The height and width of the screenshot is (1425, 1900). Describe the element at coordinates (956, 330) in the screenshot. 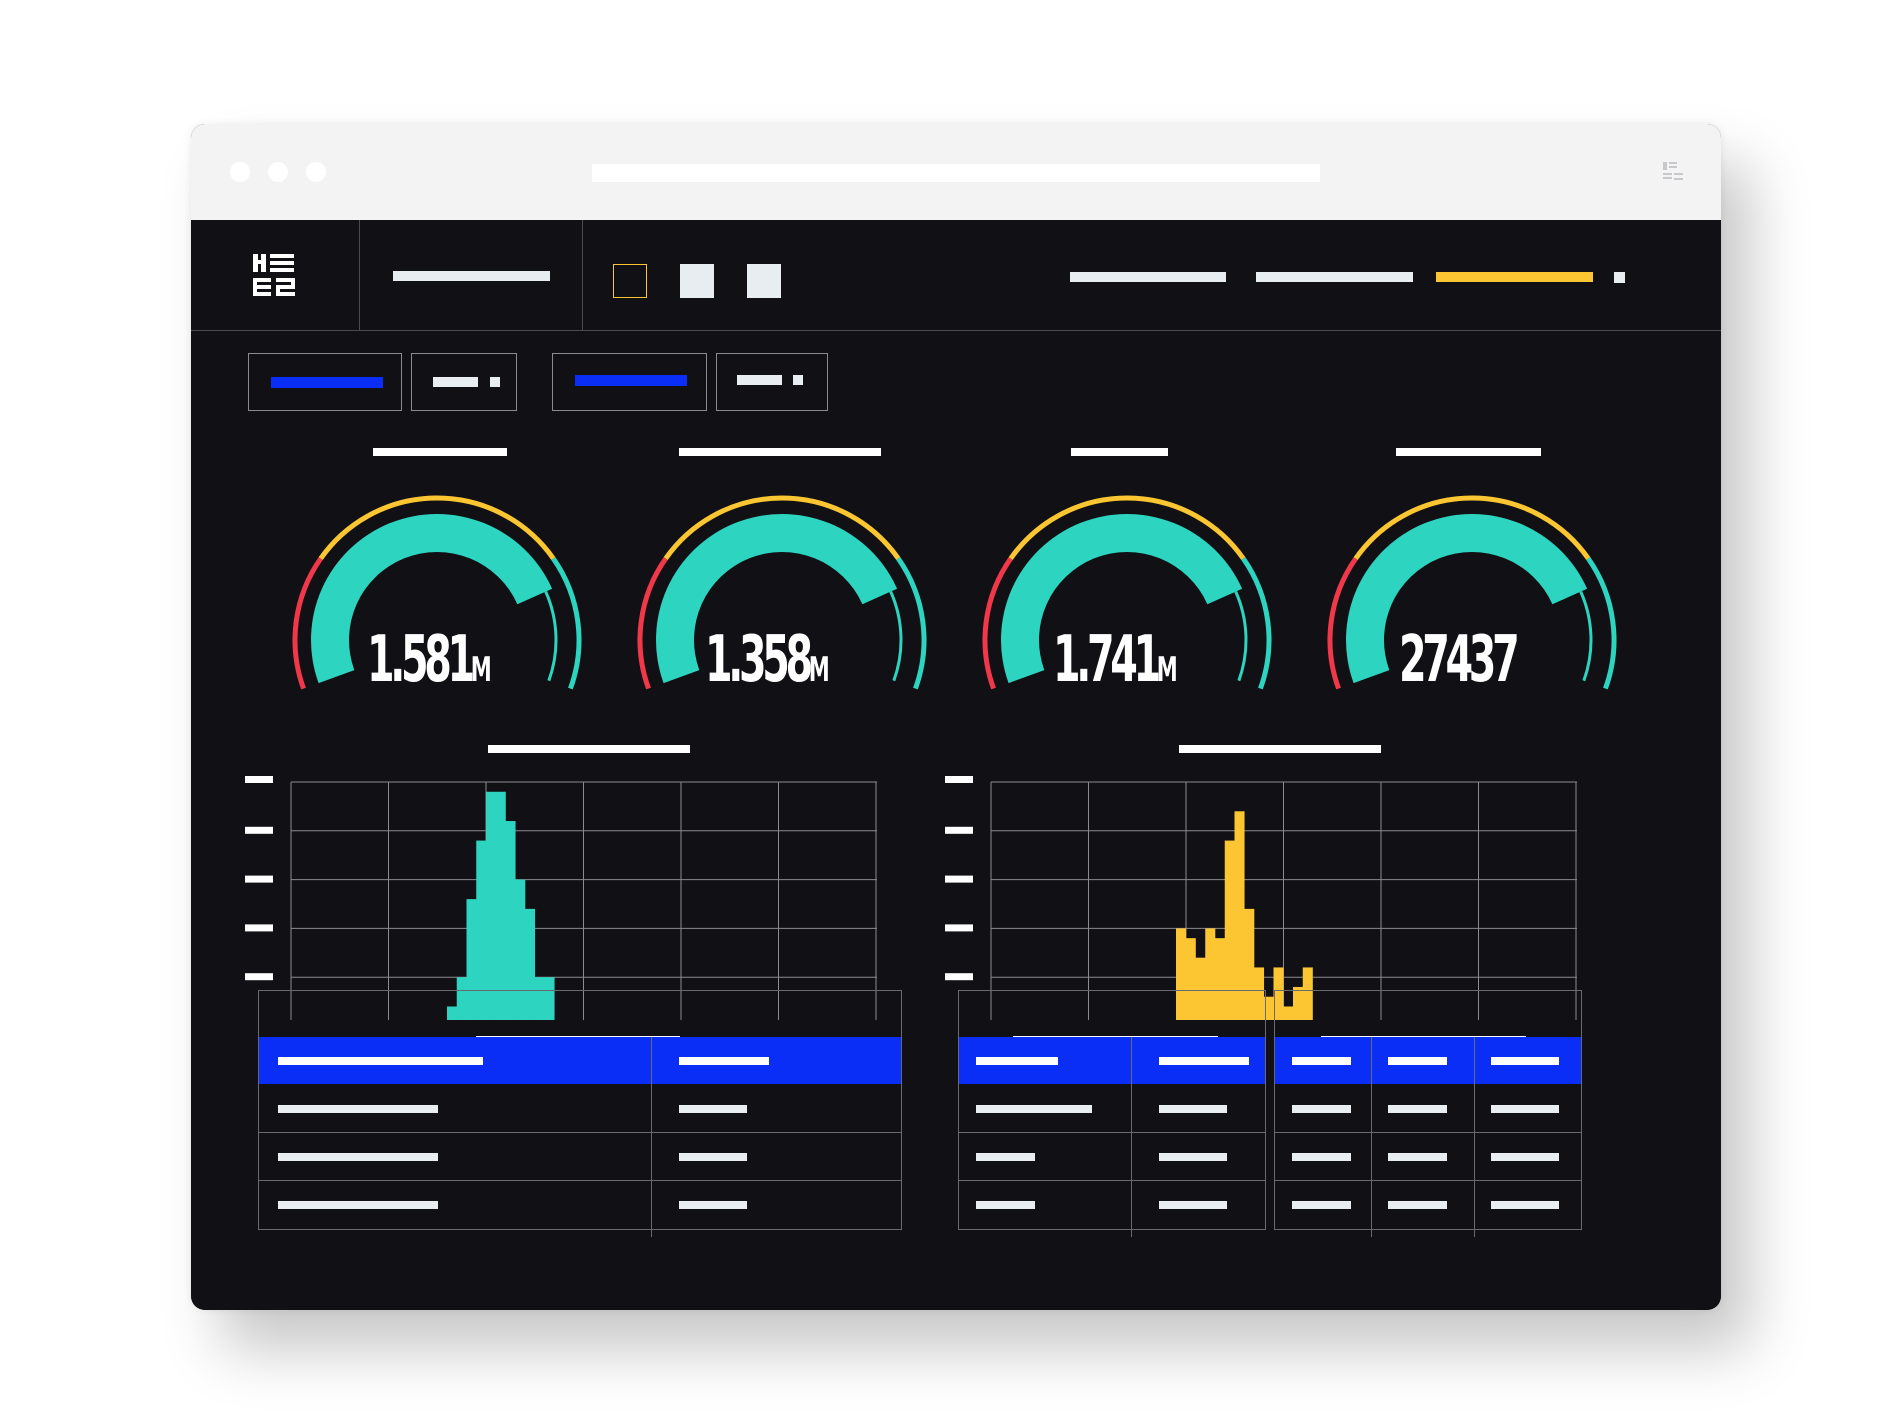

I see `header-bottom-border` at that location.